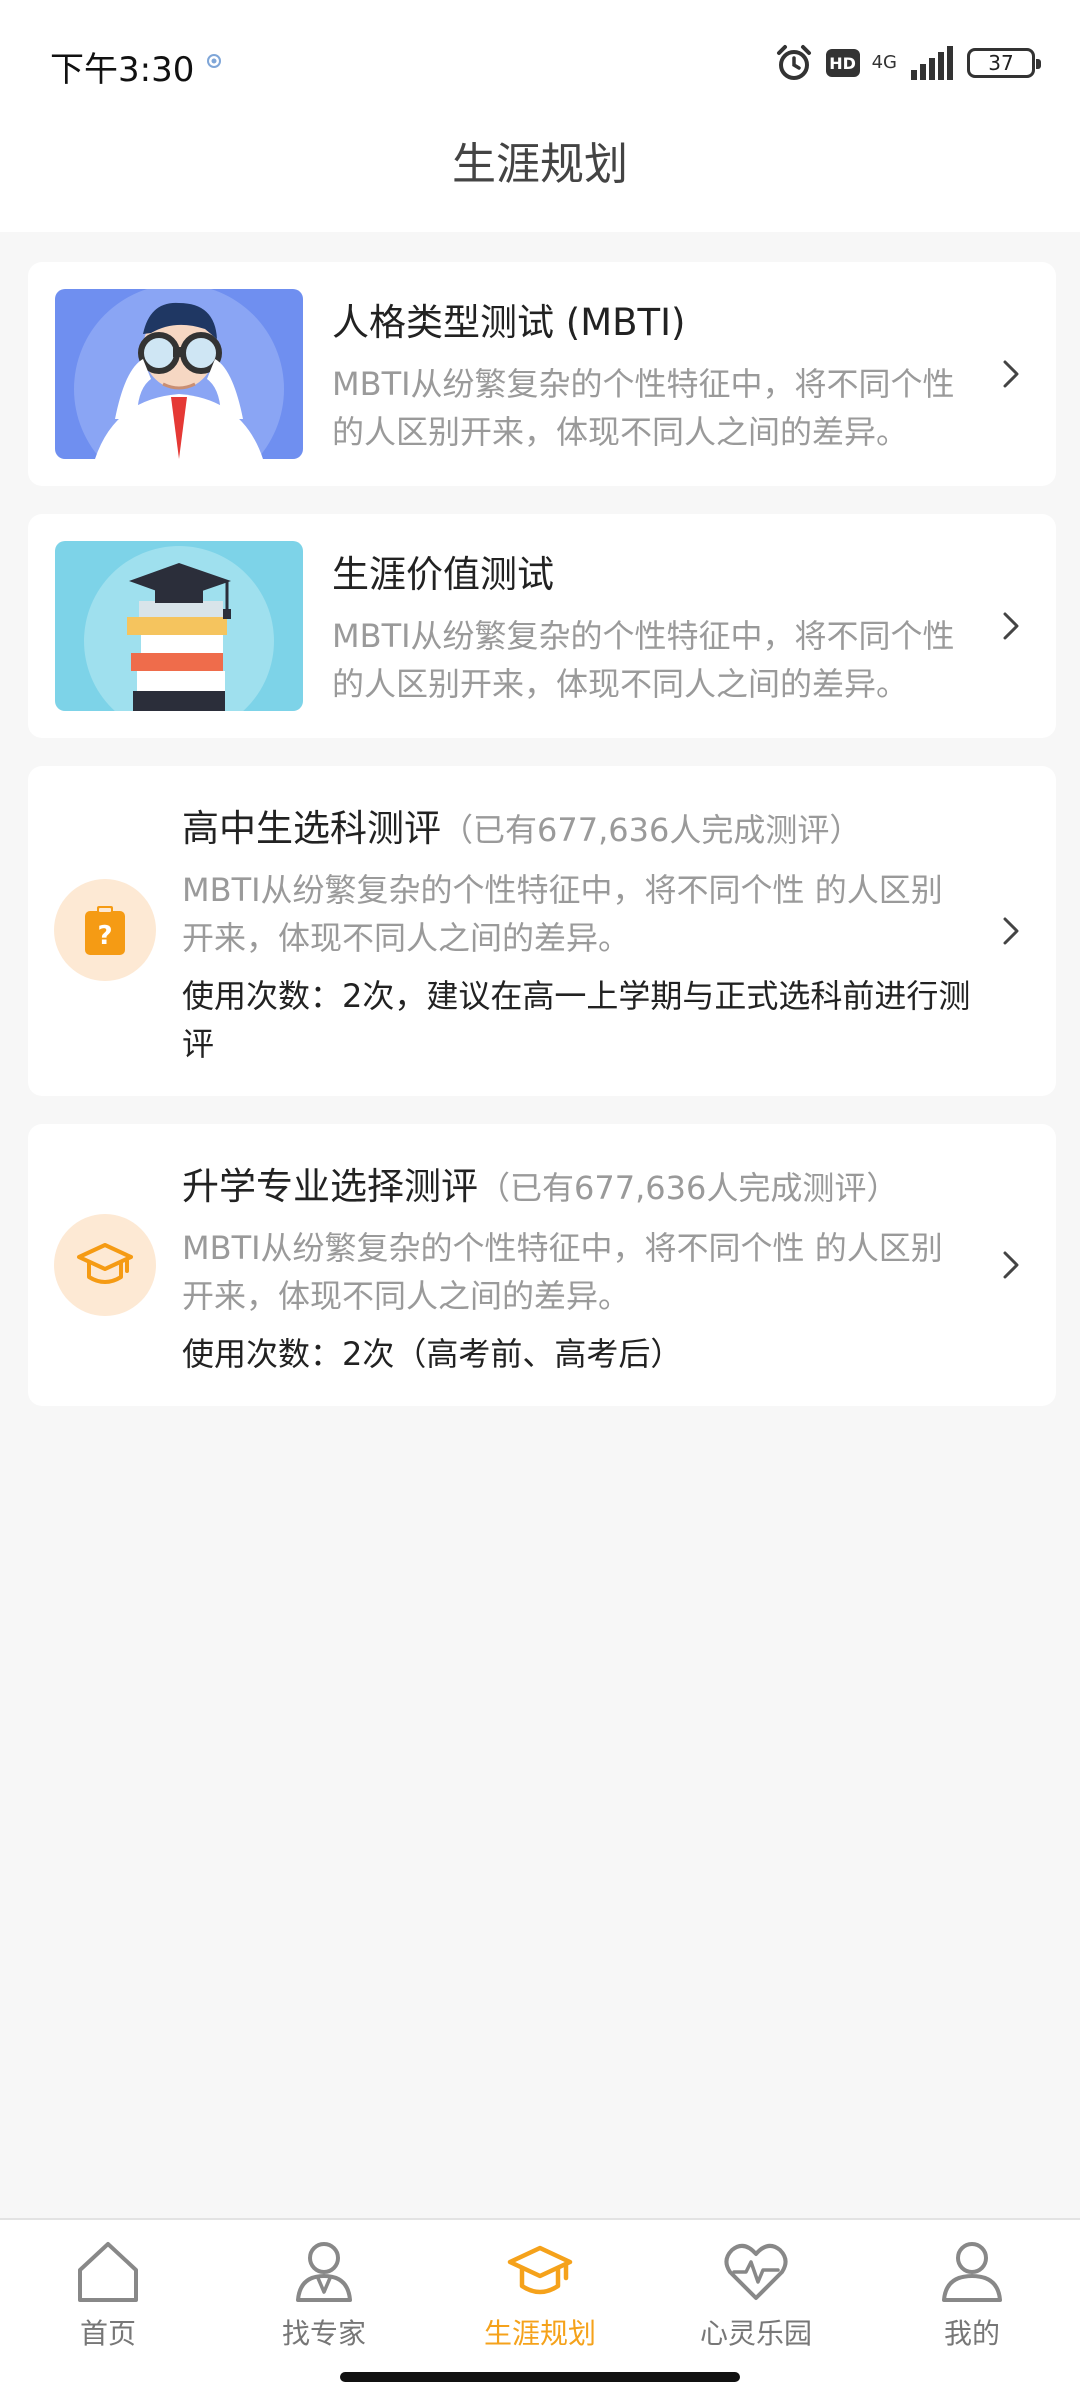 This screenshot has width=1080, height=2400. What do you see at coordinates (107, 2333) in the screenshot?
I see `nav-label: 首页` at bounding box center [107, 2333].